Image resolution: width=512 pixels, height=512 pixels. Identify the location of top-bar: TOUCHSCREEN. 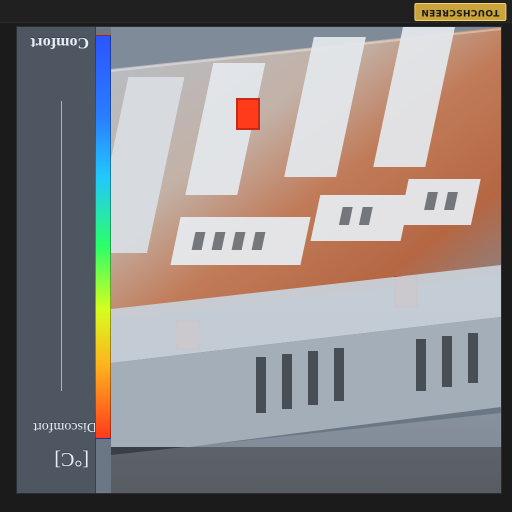
(256, 11).